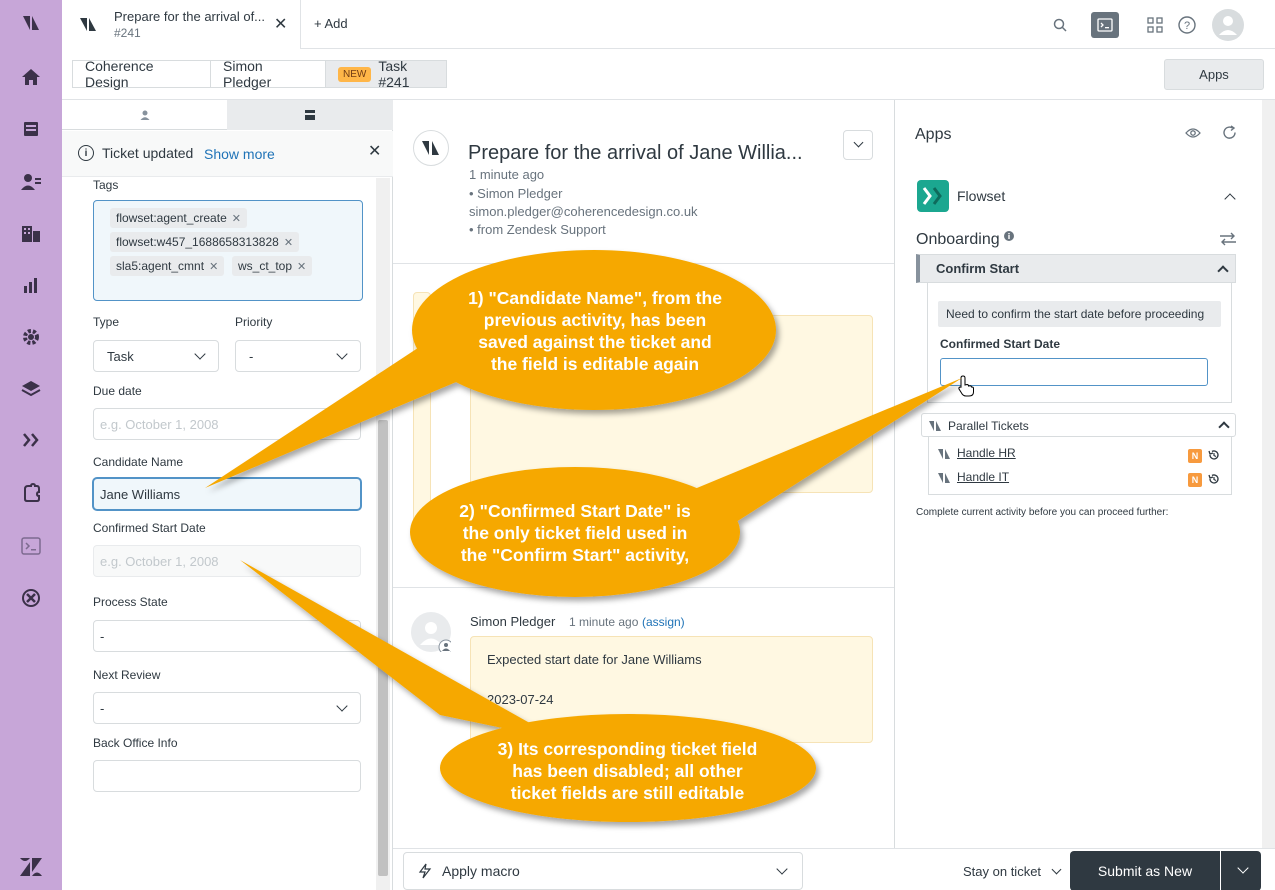 This screenshot has height=890, width=1275. What do you see at coordinates (520, 699) in the screenshot?
I see `message-body: 2023-07-24` at bounding box center [520, 699].